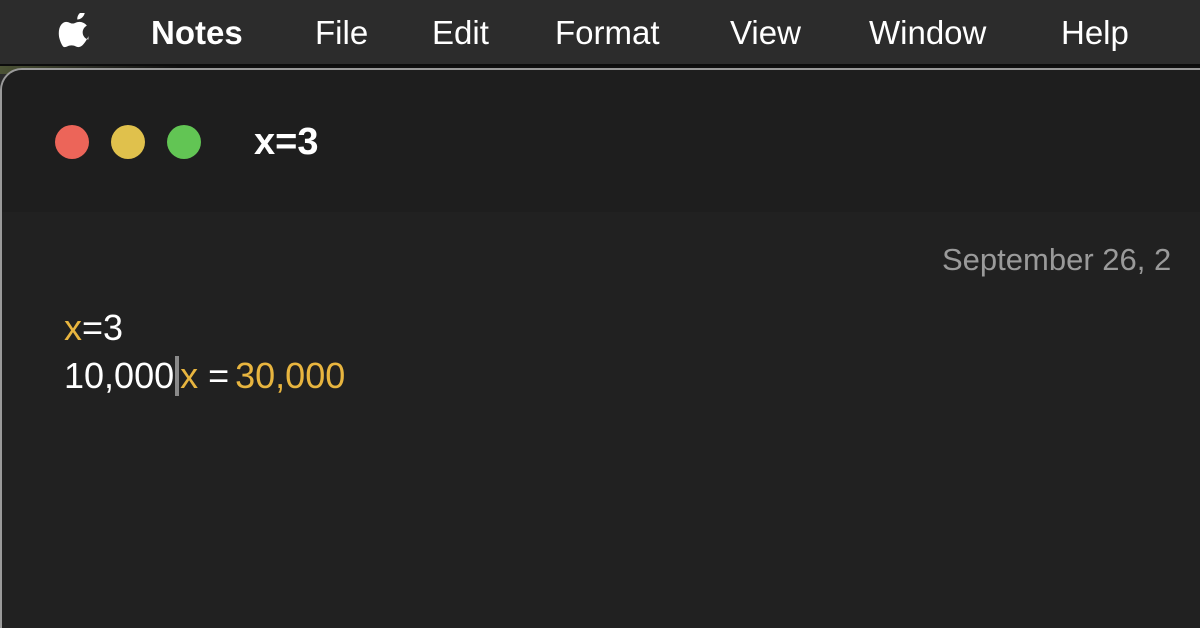  I want to click on note-line: x=3, so click(93, 328).